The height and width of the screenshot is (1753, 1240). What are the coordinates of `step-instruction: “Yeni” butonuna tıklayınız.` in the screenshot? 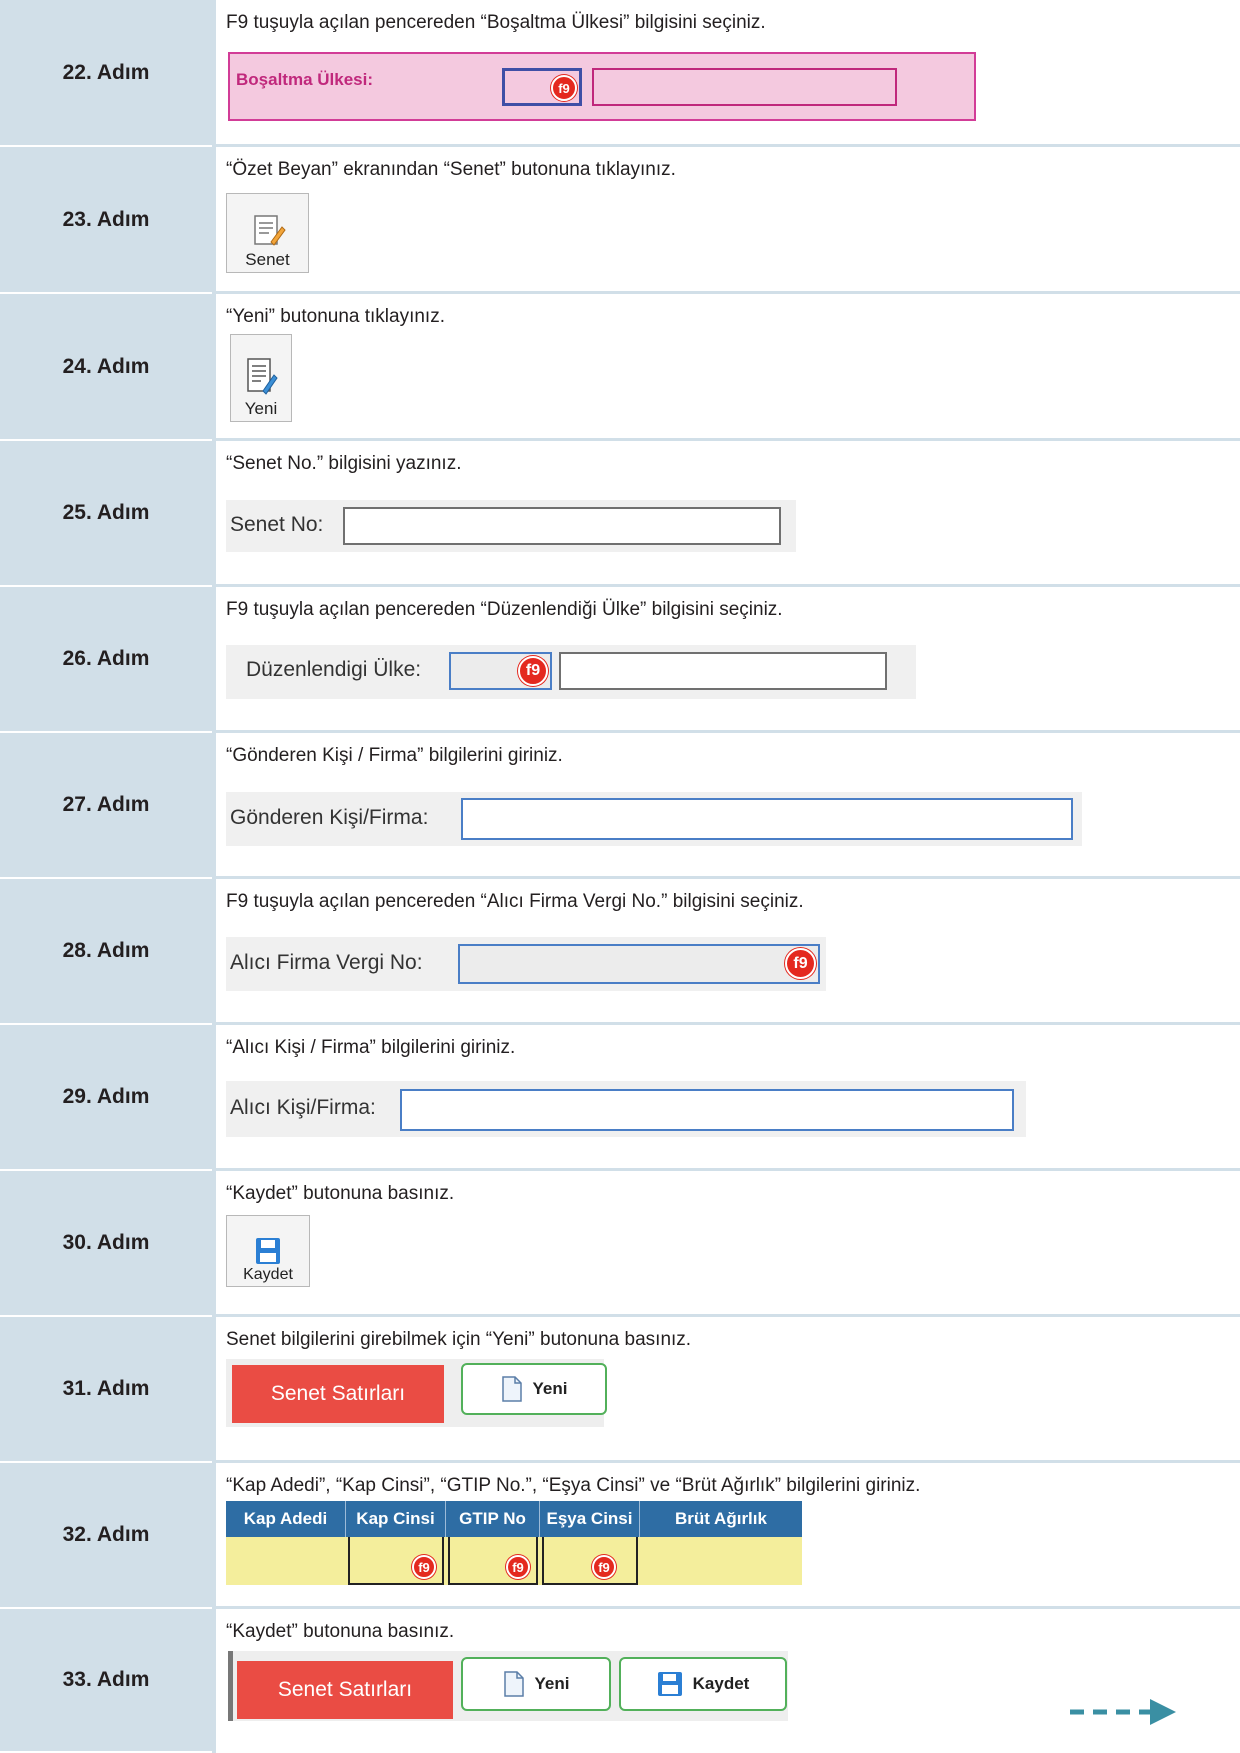 It's located at (335, 316).